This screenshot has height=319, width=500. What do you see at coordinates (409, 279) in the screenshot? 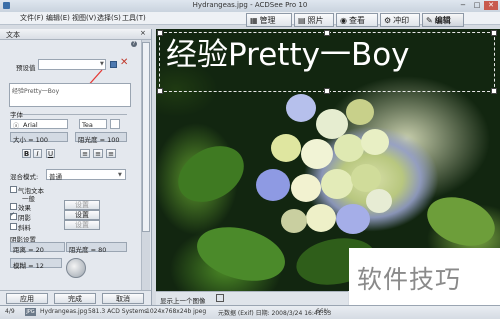
I see `watermark-text: 软件技巧` at bounding box center [409, 279].